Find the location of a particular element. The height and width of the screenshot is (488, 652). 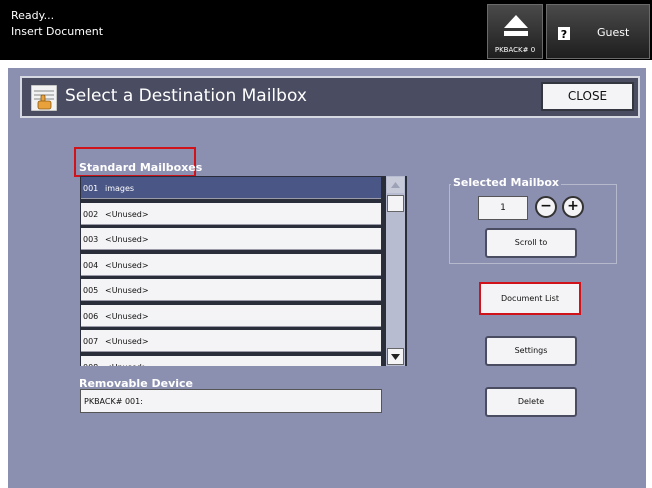

scroll-to-button: Scroll to is located at coordinates (531, 243).